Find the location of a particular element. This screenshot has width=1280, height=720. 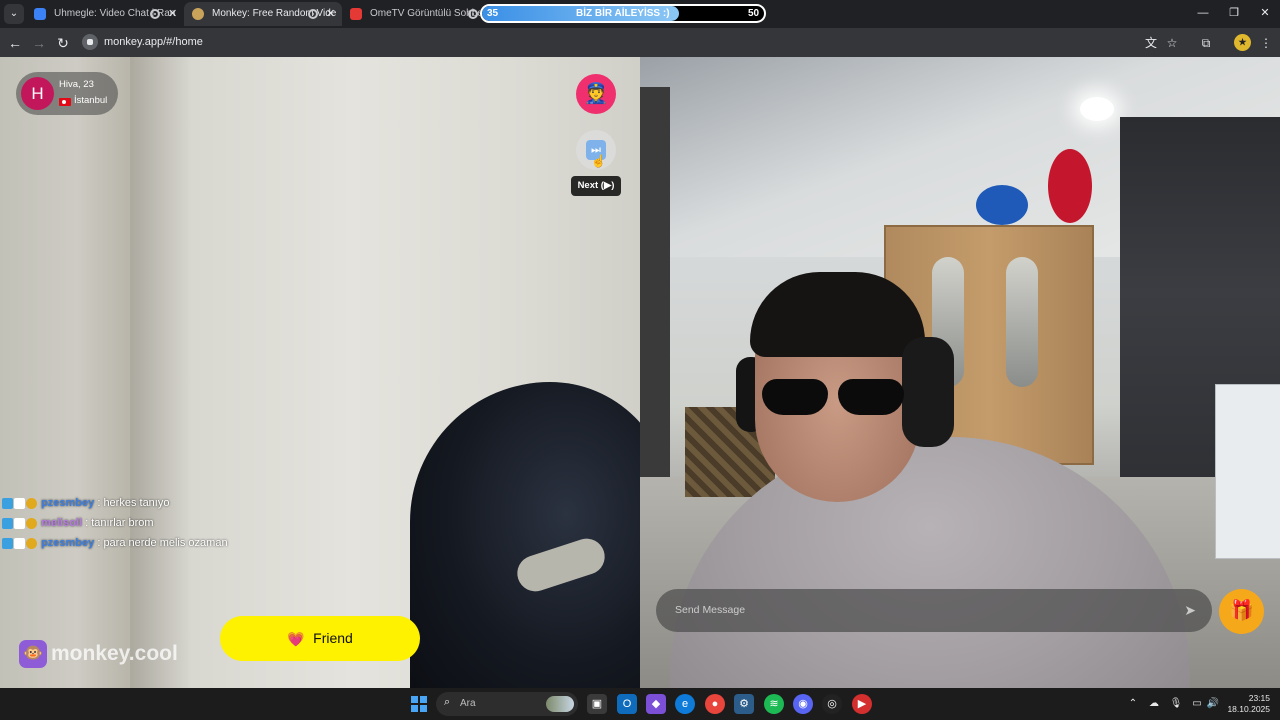

close-window-icon: ✕ is located at coordinates (1265, 13).